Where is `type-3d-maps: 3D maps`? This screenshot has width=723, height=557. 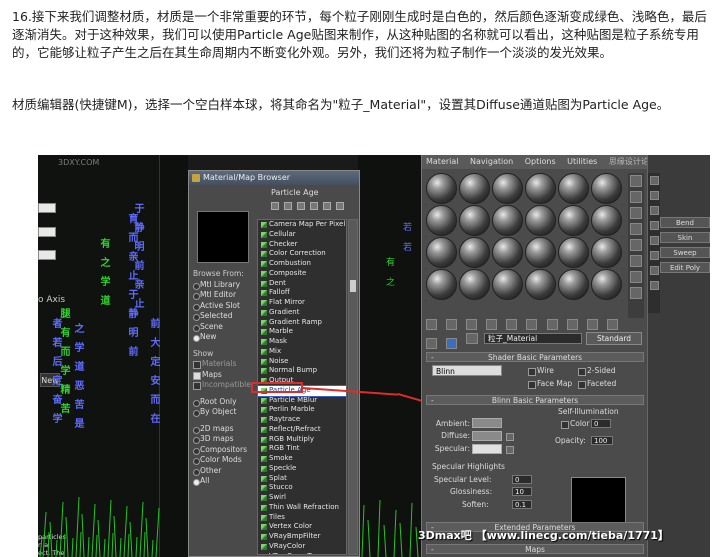 type-3d-maps: 3D maps is located at coordinates (223, 439).